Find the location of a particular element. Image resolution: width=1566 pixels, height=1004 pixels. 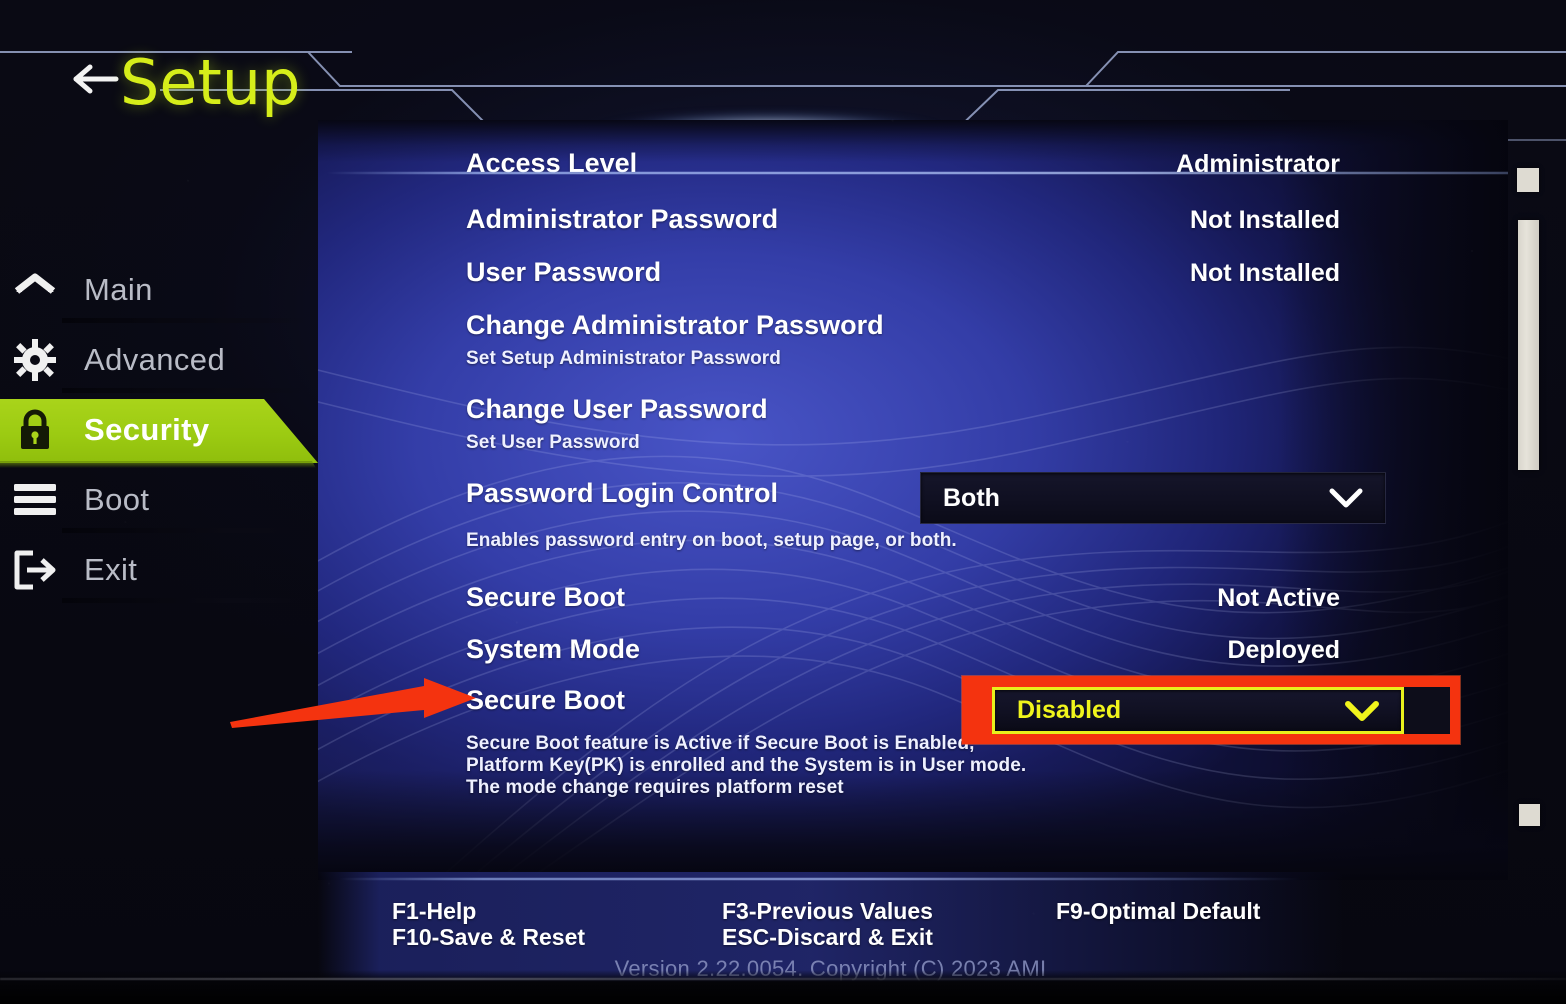

setting-row-change-user-password: Change User Password is located at coordinates (976, 413).